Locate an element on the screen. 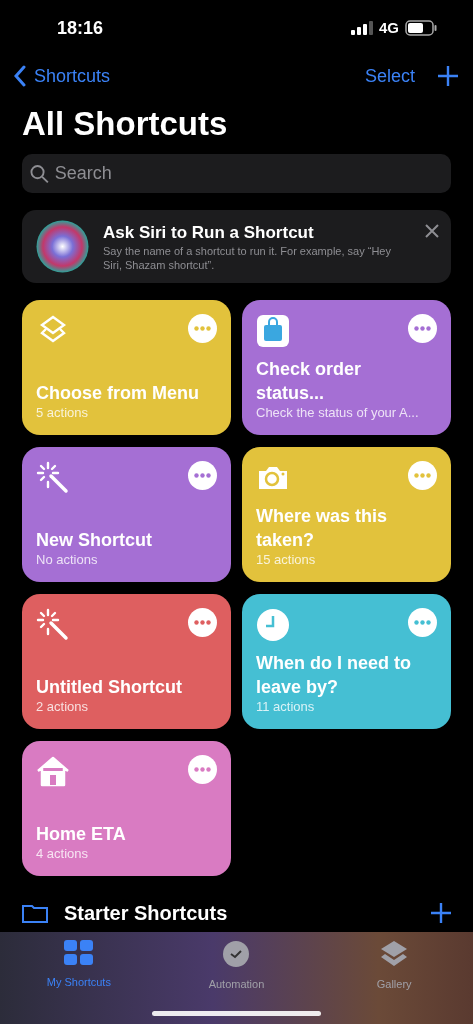  grid-icon is located at coordinates (78, 953).